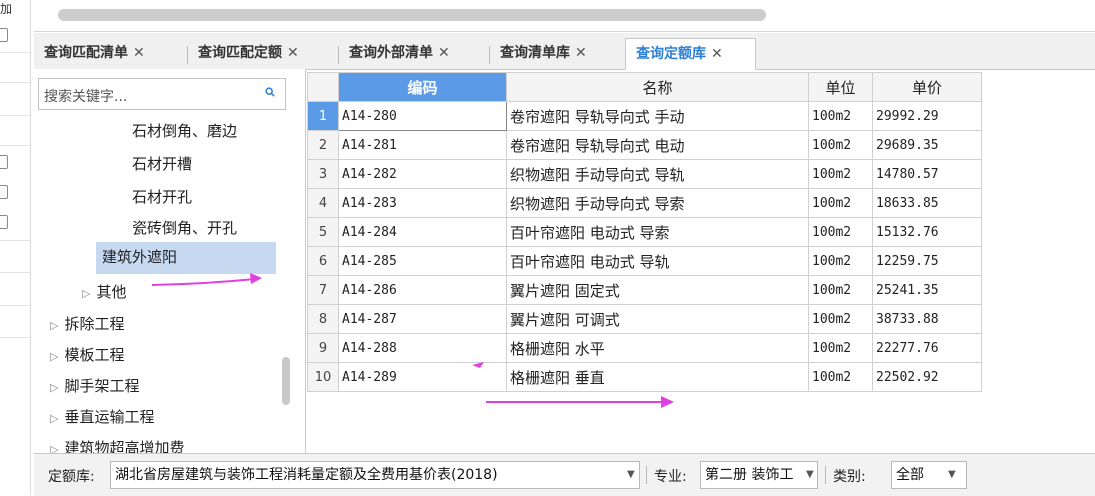 This screenshot has width=1095, height=496. I want to click on table-row: 1 A14-280 卷帘遮阳 导轨导向式 手动 100m2 29992.29, so click(644, 116).